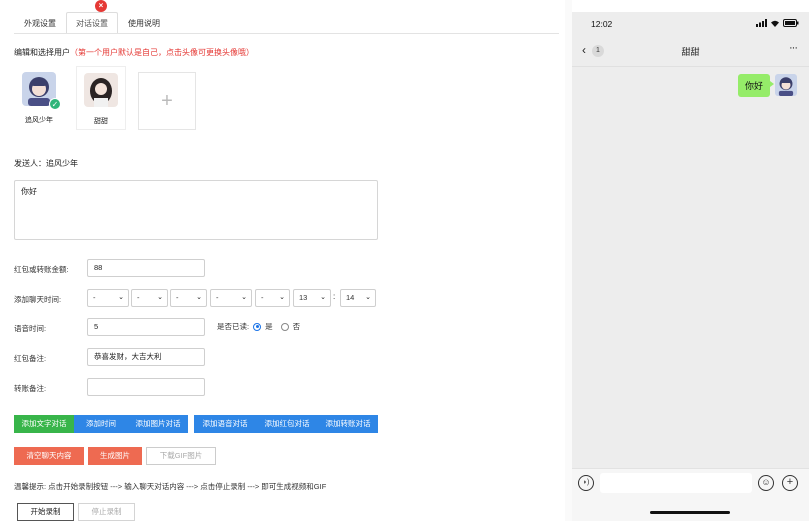 The image size is (809, 521). What do you see at coordinates (108, 298) in the screenshot?
I see `time-select-year: - ⌄` at bounding box center [108, 298].